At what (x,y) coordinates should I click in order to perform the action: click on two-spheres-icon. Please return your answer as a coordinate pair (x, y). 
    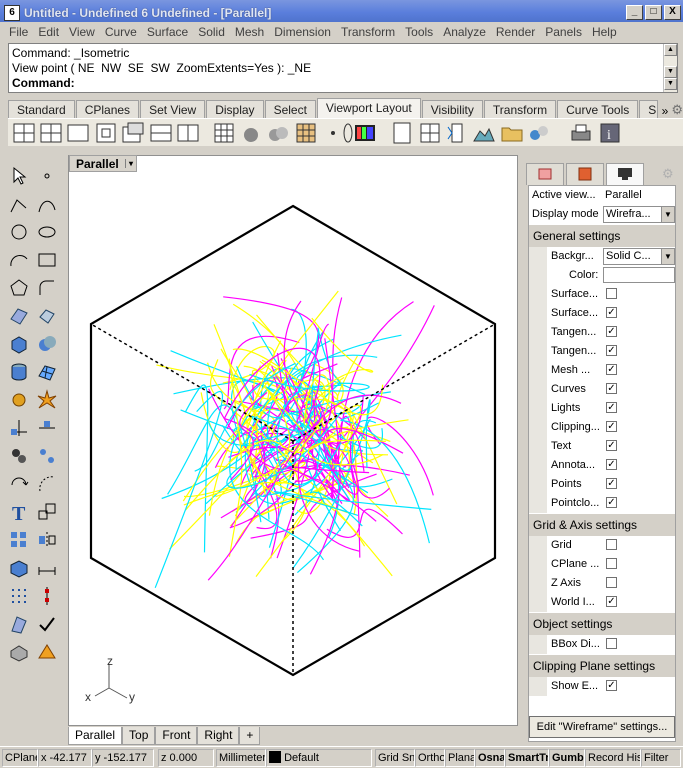
    Looking at the image, I should click on (278, 133).